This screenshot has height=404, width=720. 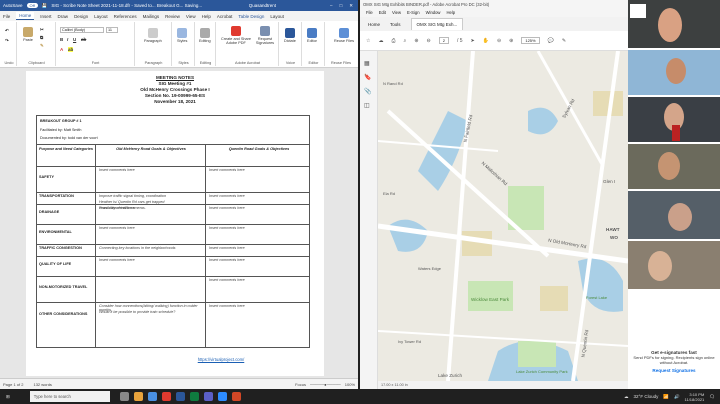 What do you see at coordinates (486, 41) in the screenshot?
I see `hand-tool-icon: ✋` at bounding box center [486, 41].